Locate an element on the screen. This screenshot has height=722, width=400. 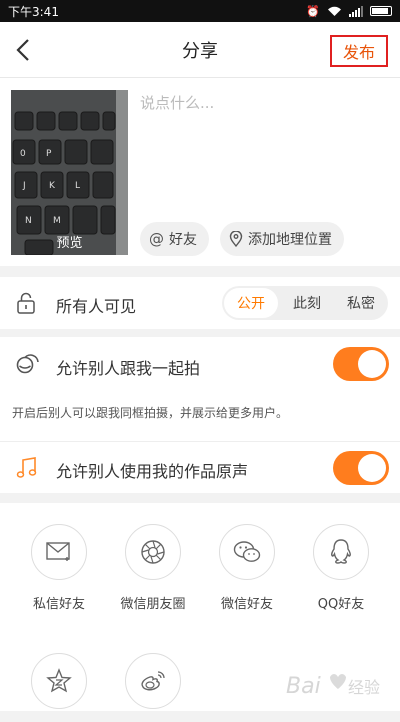
status-time: 下午3:41 is located at coordinates (33, 11).